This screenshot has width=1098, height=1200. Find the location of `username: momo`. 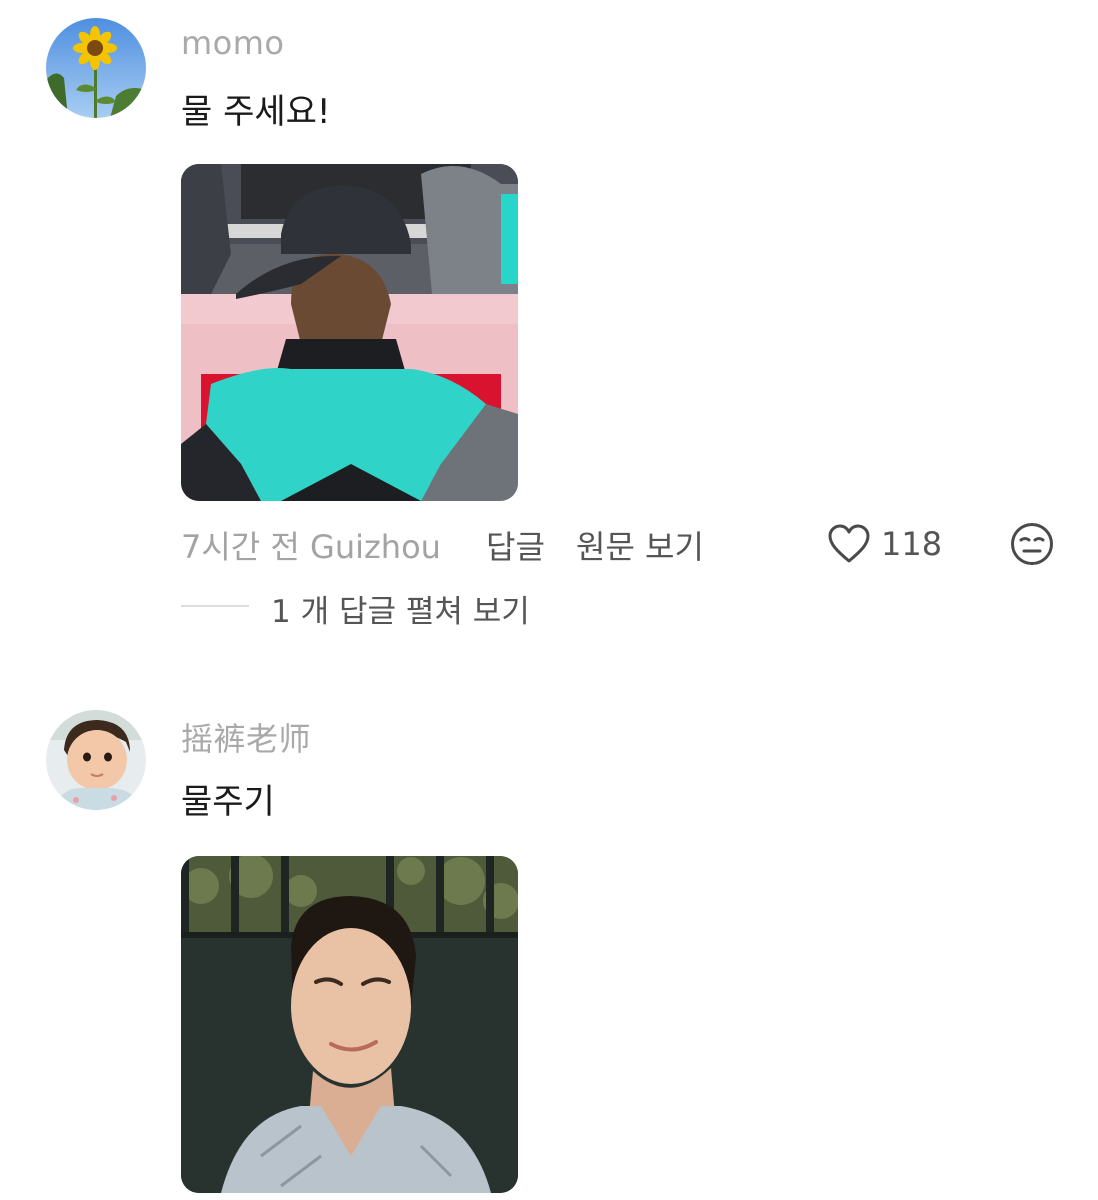

username: momo is located at coordinates (233, 43).